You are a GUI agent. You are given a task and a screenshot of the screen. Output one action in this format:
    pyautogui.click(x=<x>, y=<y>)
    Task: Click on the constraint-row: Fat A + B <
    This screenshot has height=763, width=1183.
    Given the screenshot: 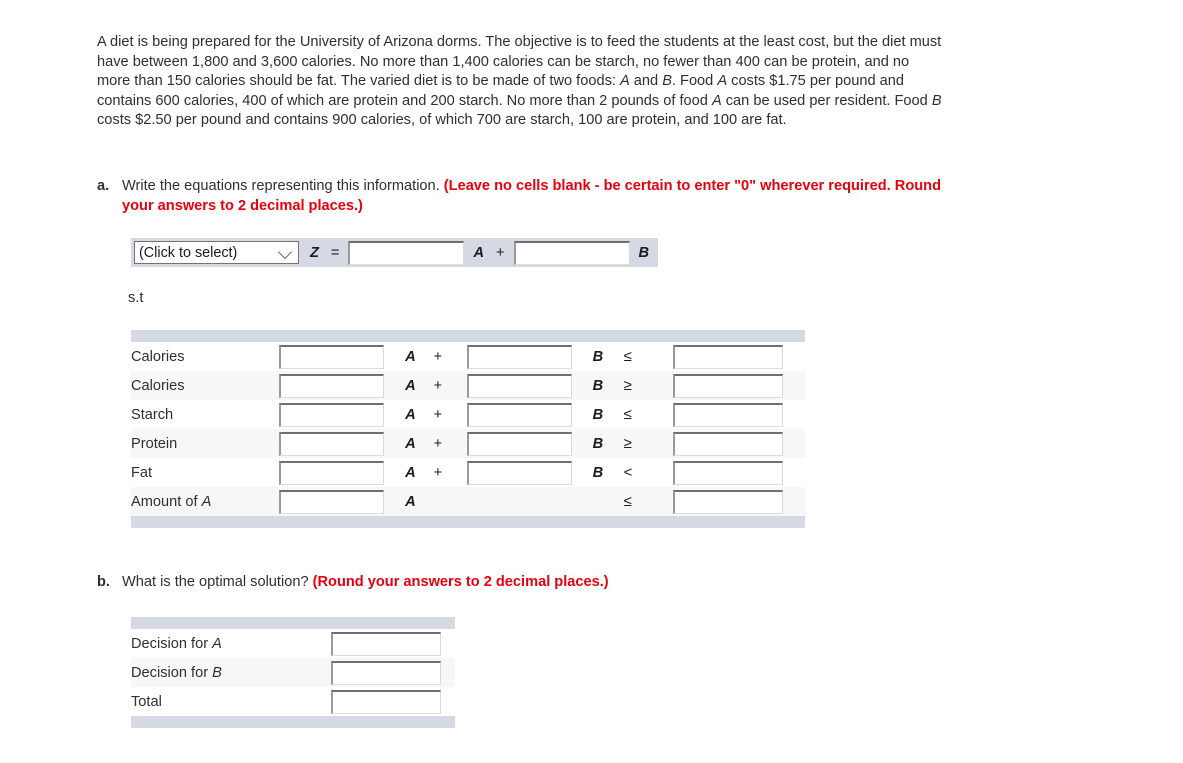 What is the action you would take?
    pyautogui.click(x=468, y=472)
    